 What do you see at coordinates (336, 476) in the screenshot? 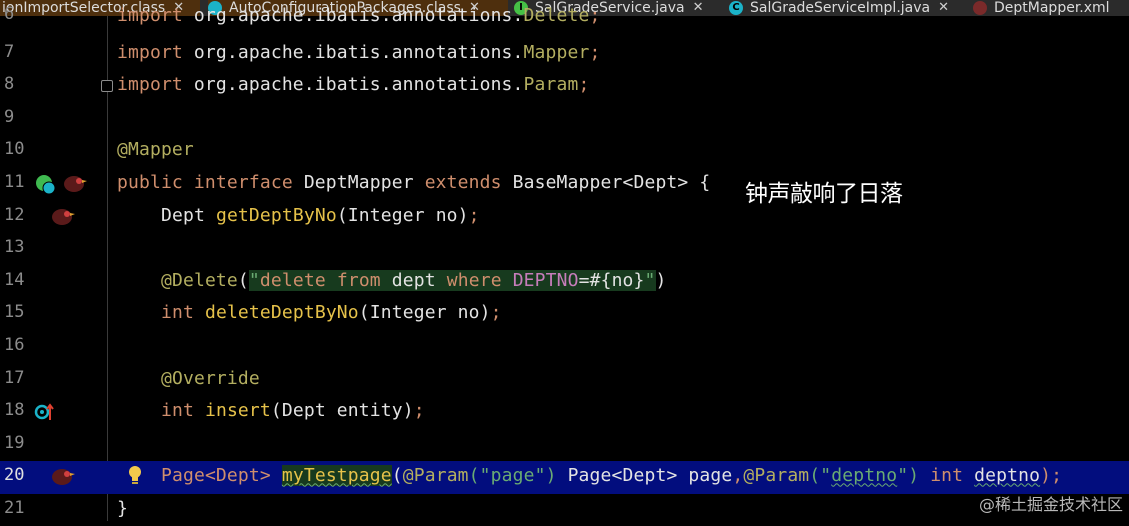
I see `method-name: myTestpage` at bounding box center [336, 476].